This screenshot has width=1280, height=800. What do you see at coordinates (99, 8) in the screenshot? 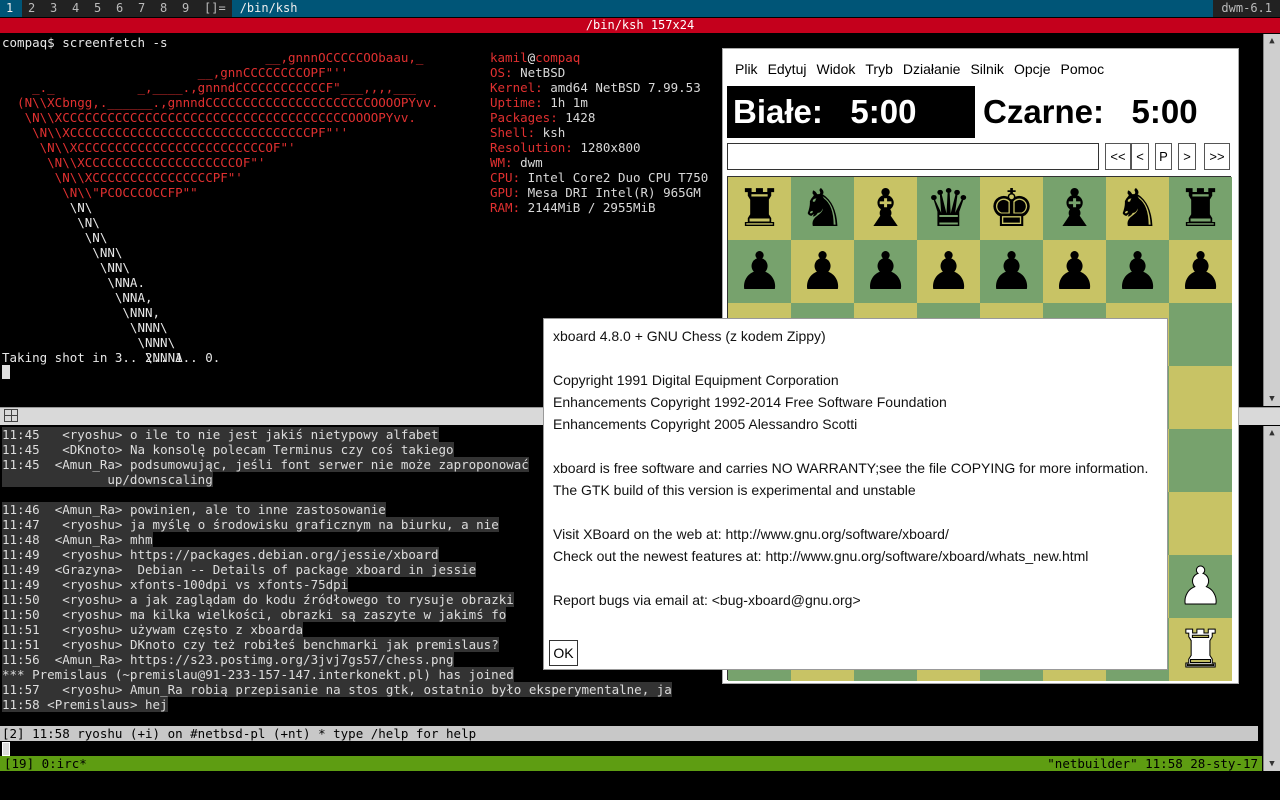
I see `tag-5: 5` at bounding box center [99, 8].